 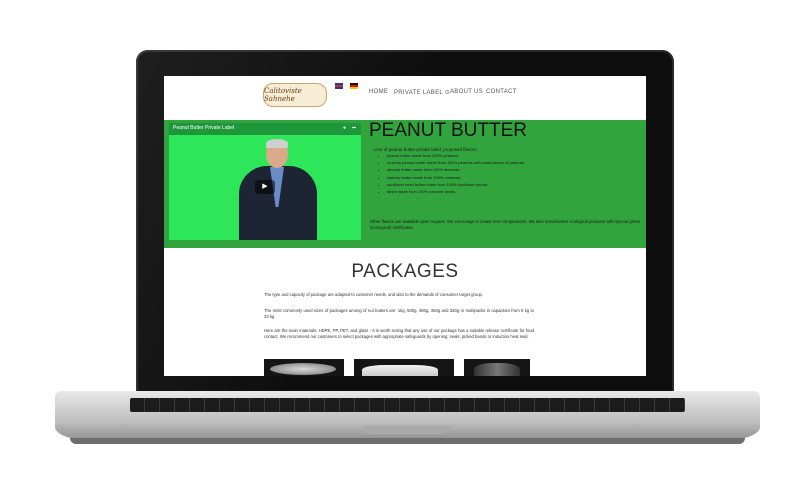 What do you see at coordinates (474, 155) in the screenshot?
I see `list-item: peanut butter made from 100% peanuts;` at bounding box center [474, 155].